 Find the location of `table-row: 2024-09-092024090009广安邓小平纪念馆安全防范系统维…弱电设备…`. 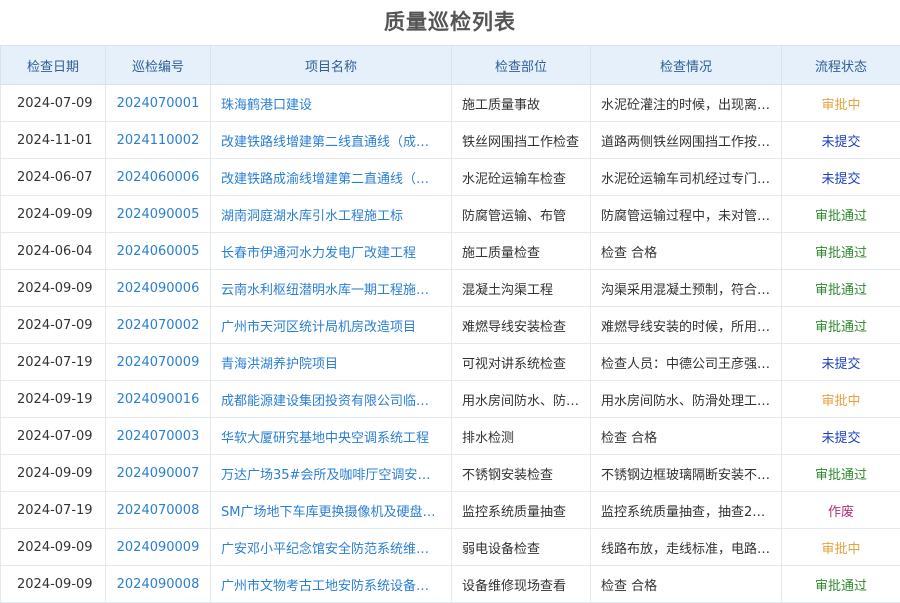

table-row: 2024-09-092024090009广安邓小平纪念馆安全防范系统维…弱电设备… is located at coordinates (450, 547).